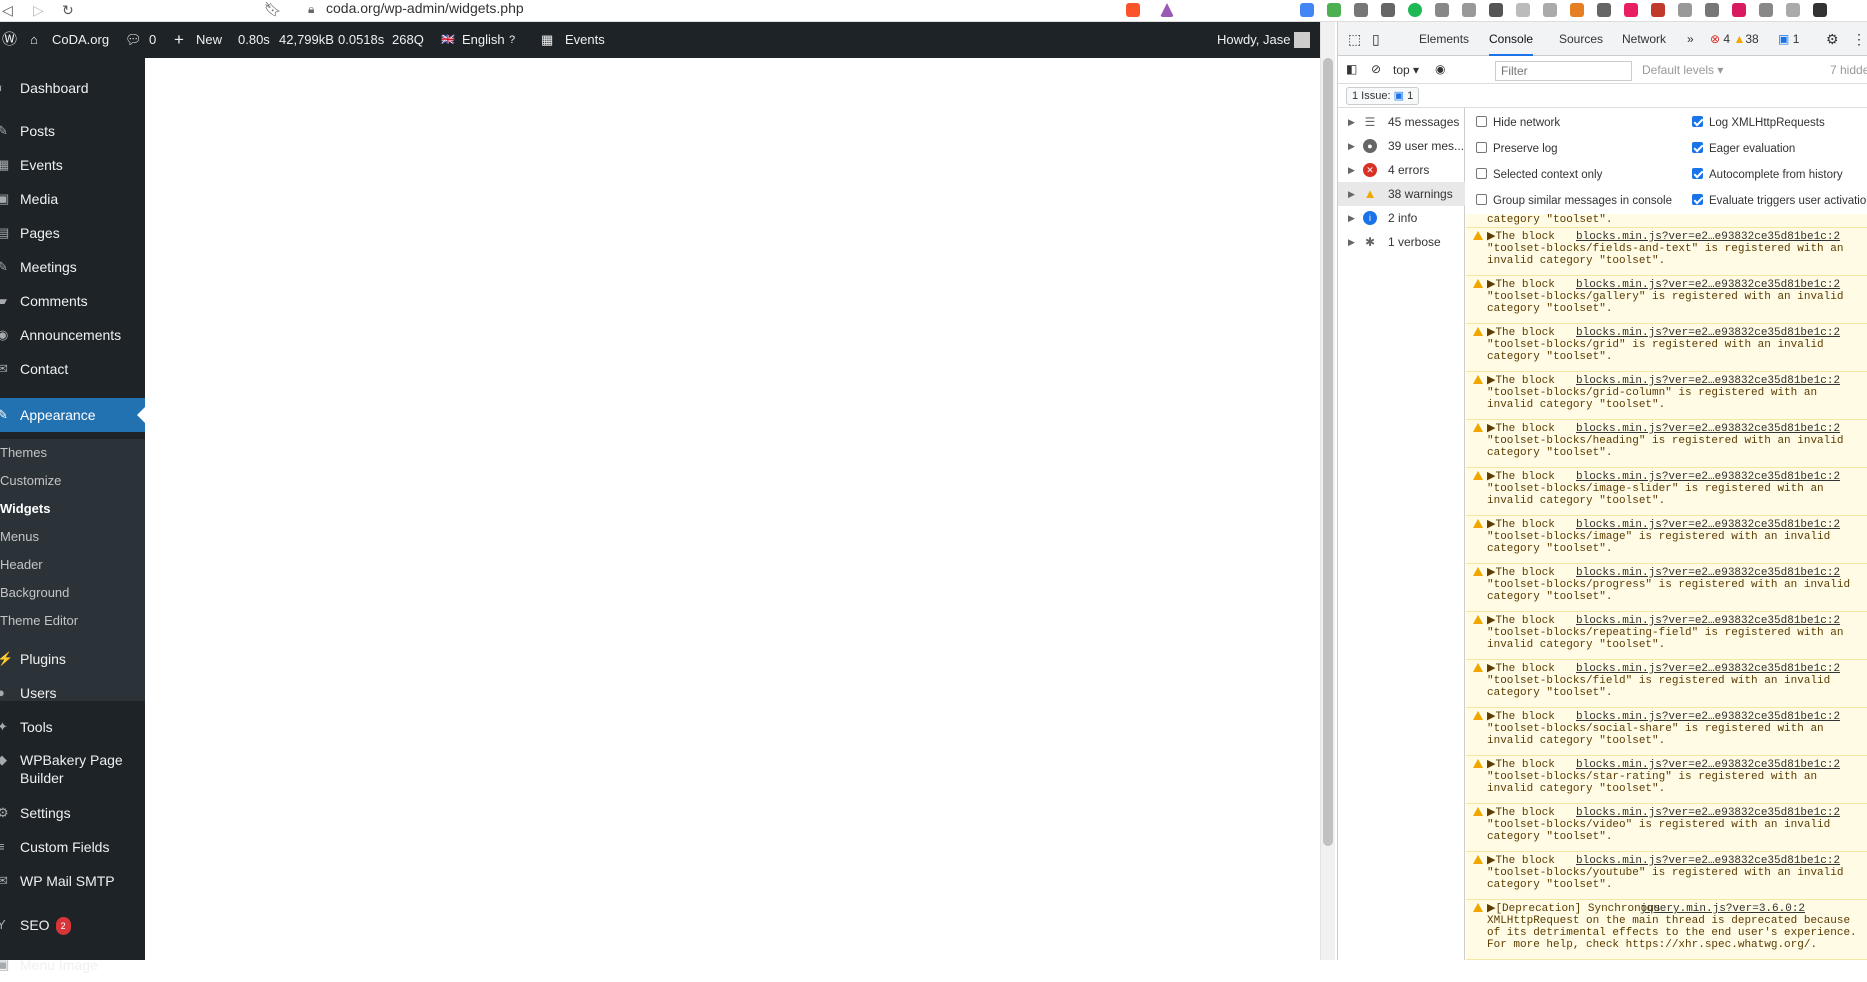  Describe the element at coordinates (72, 813) in the screenshot. I see `sidebar-item-settings: ⚙ Settings` at that location.